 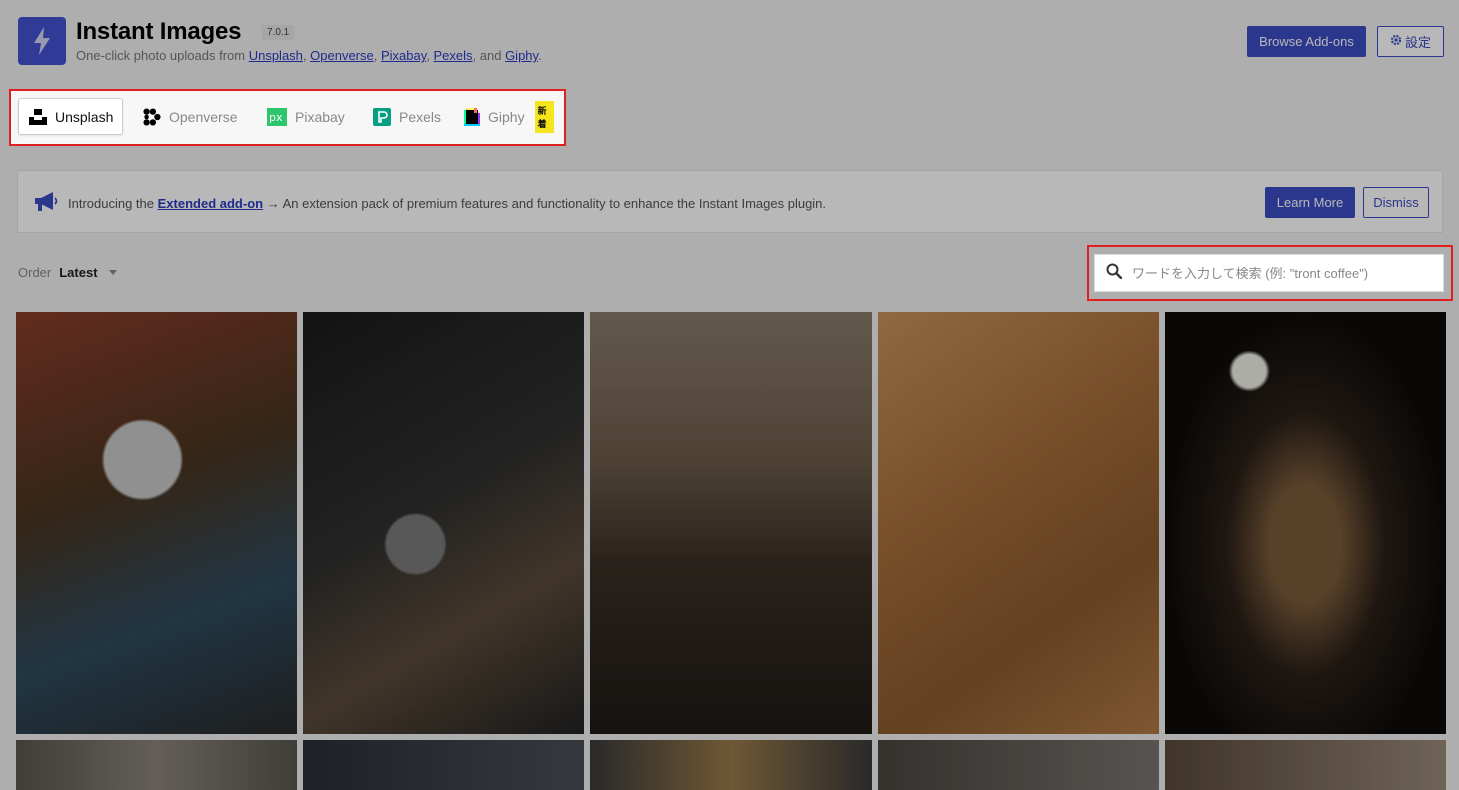 I want to click on pixabay-icon: px, so click(x=277, y=116).